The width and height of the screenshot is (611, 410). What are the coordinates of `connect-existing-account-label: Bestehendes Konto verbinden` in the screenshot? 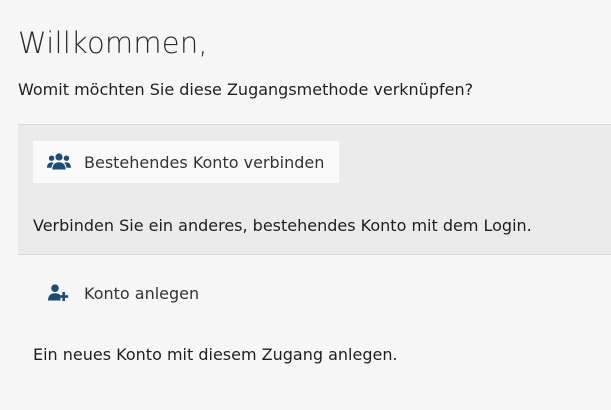 It's located at (204, 162).